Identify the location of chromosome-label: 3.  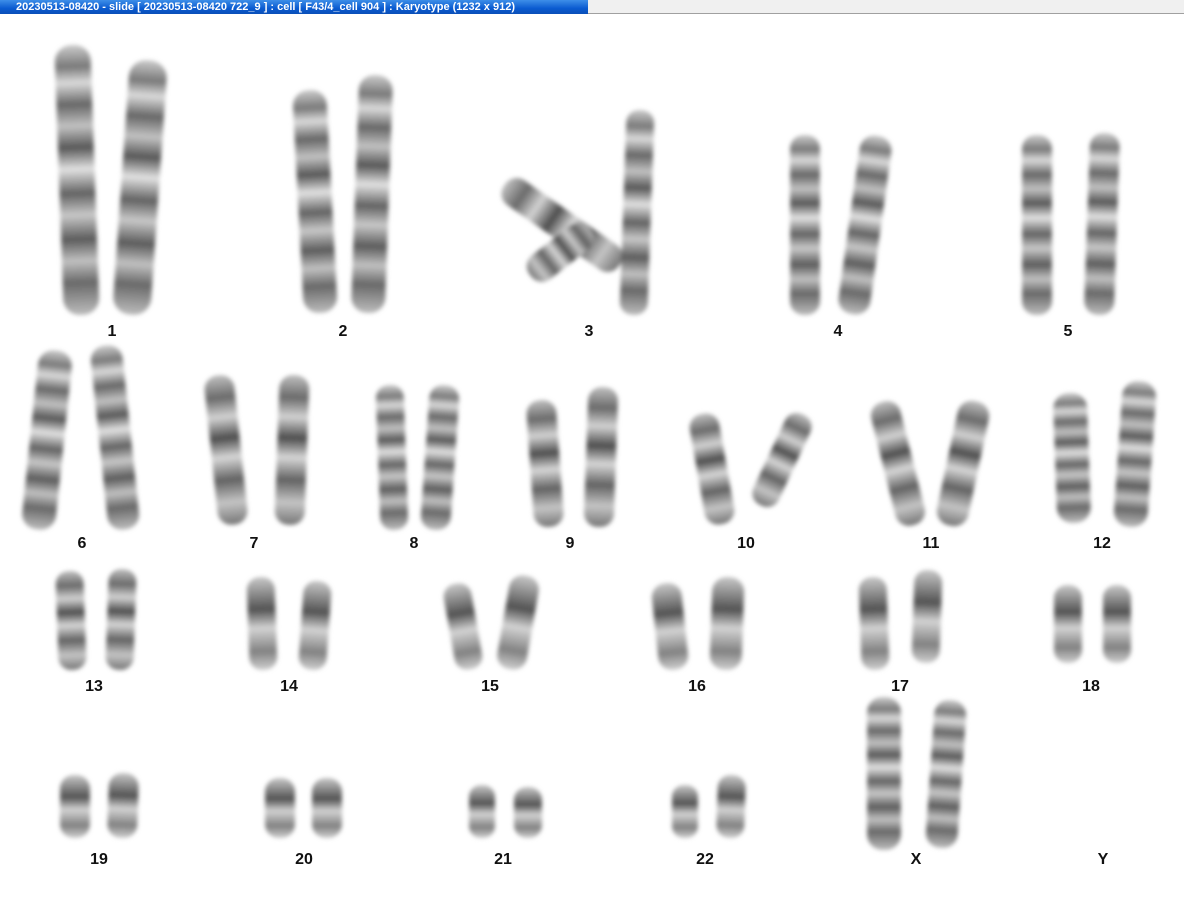
(589, 331).